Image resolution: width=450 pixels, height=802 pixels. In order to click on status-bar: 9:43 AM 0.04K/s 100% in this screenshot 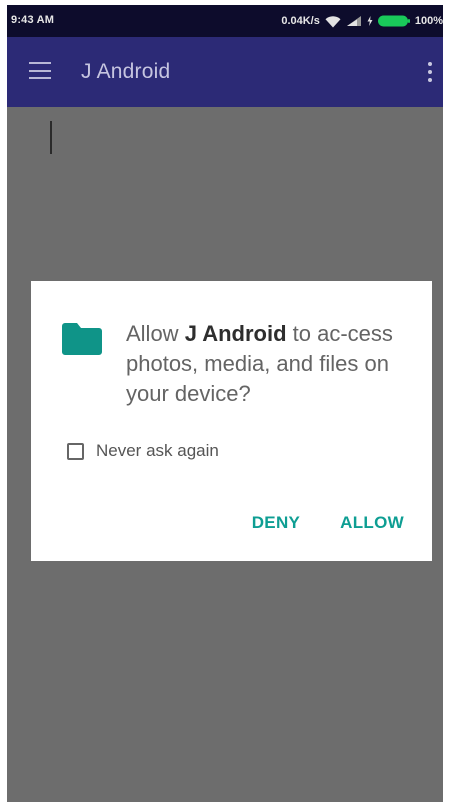, I will do `click(225, 21)`.